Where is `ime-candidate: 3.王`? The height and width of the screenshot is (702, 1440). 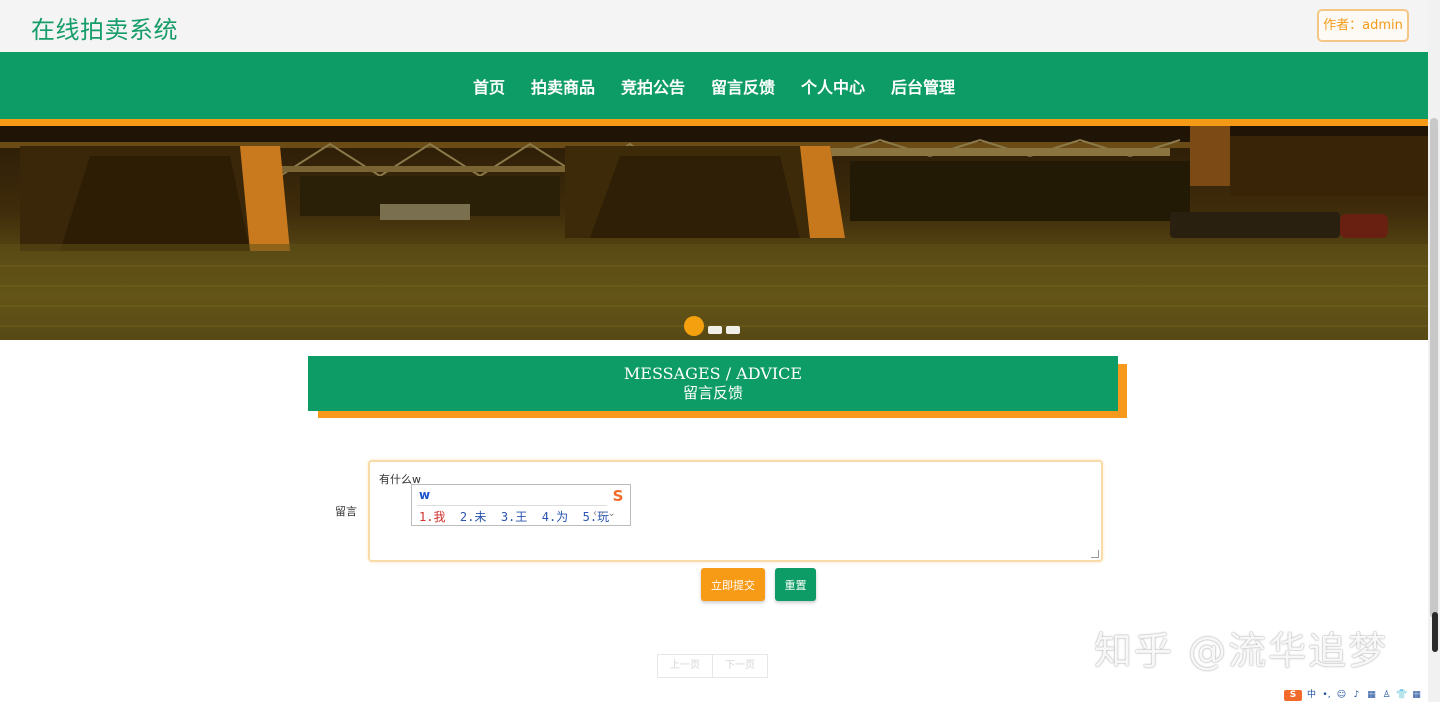
ime-candidate: 3.王 is located at coordinates (514, 517).